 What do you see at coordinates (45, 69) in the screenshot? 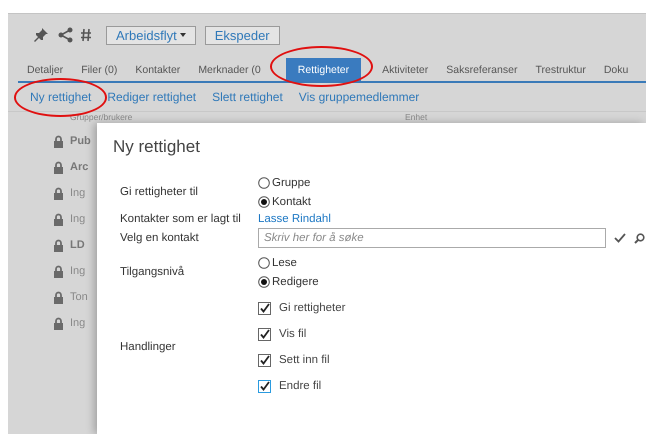
I see `tab: Detaljer` at bounding box center [45, 69].